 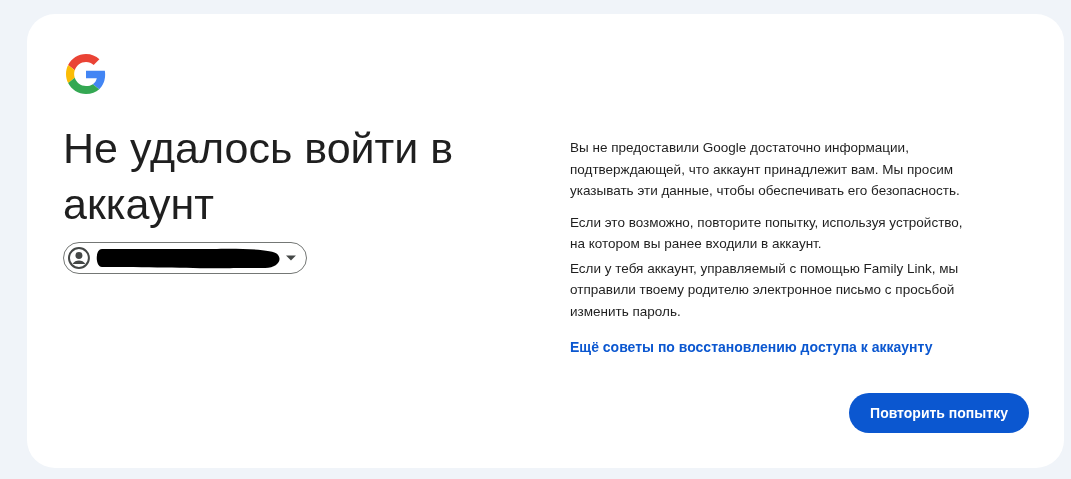 What do you see at coordinates (291, 258) in the screenshot?
I see `caret-icon` at bounding box center [291, 258].